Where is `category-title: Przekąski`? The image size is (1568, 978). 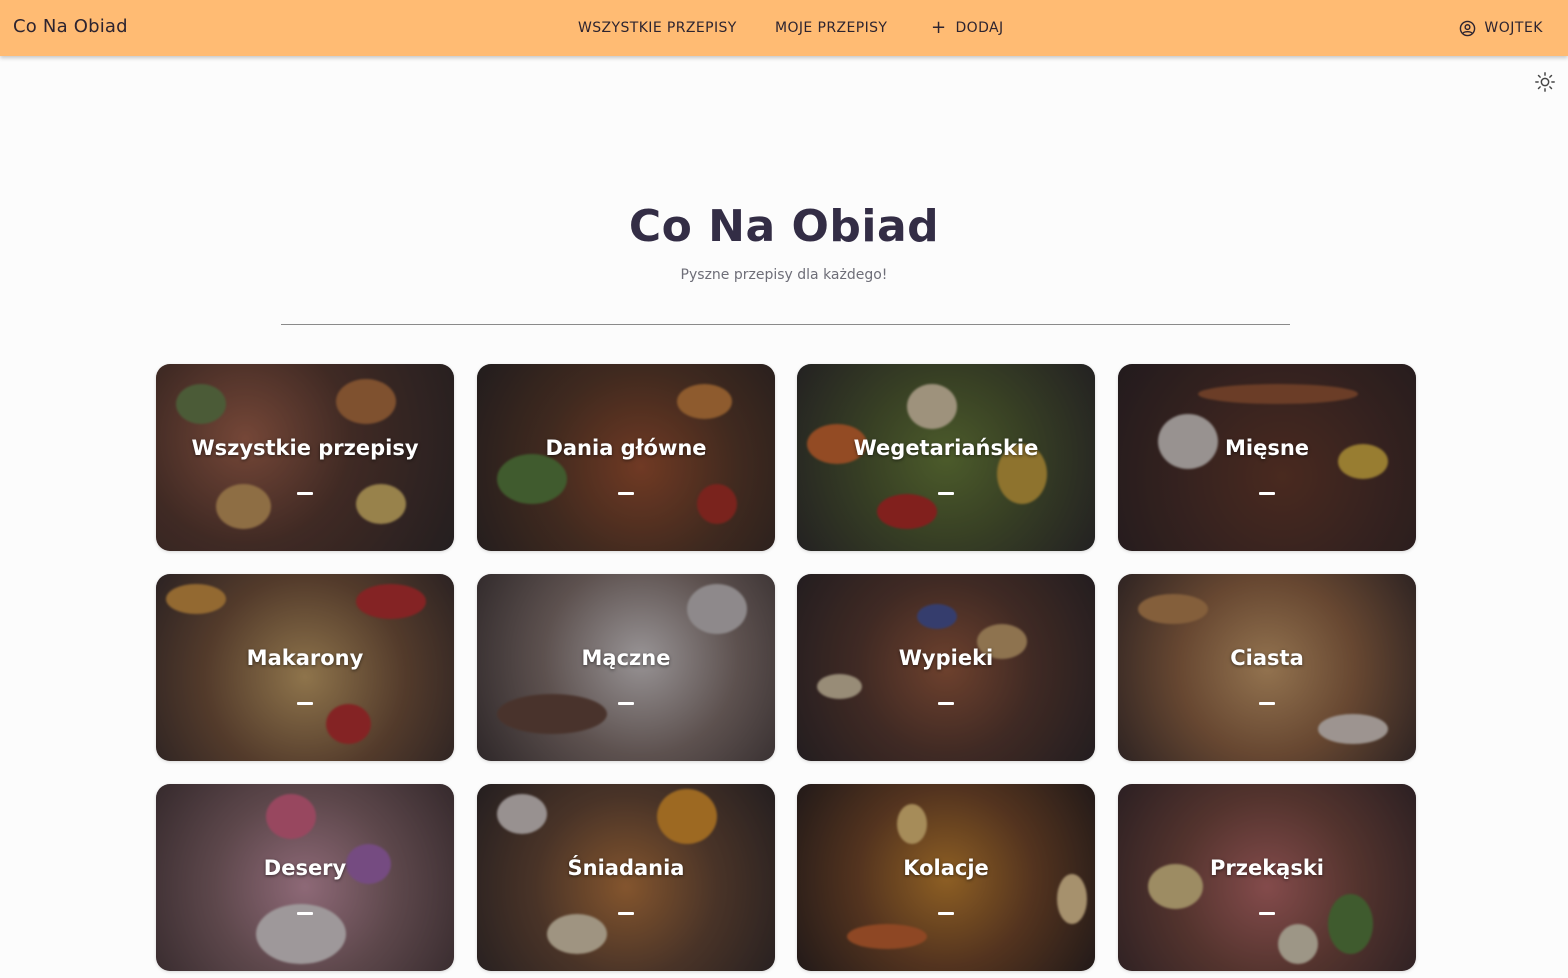 category-title: Przekąski is located at coordinates (1266, 868).